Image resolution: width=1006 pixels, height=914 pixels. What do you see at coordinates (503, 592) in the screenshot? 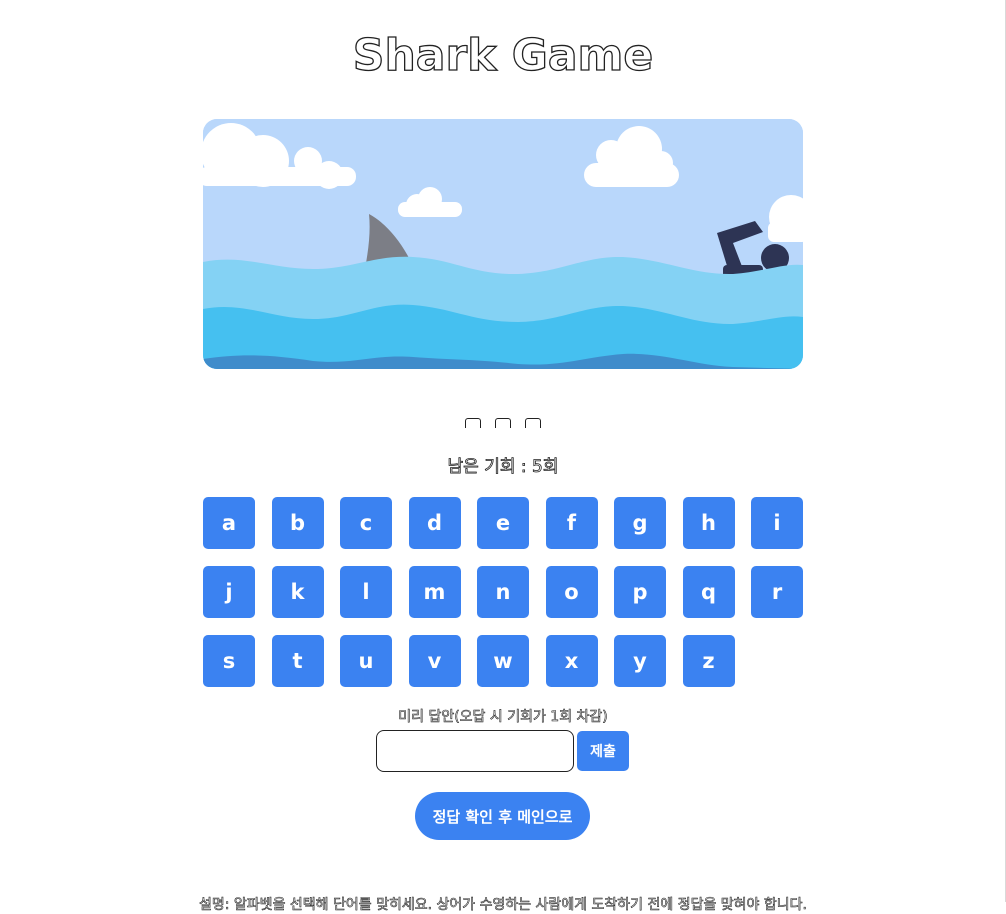
I see `key-n: n` at bounding box center [503, 592].